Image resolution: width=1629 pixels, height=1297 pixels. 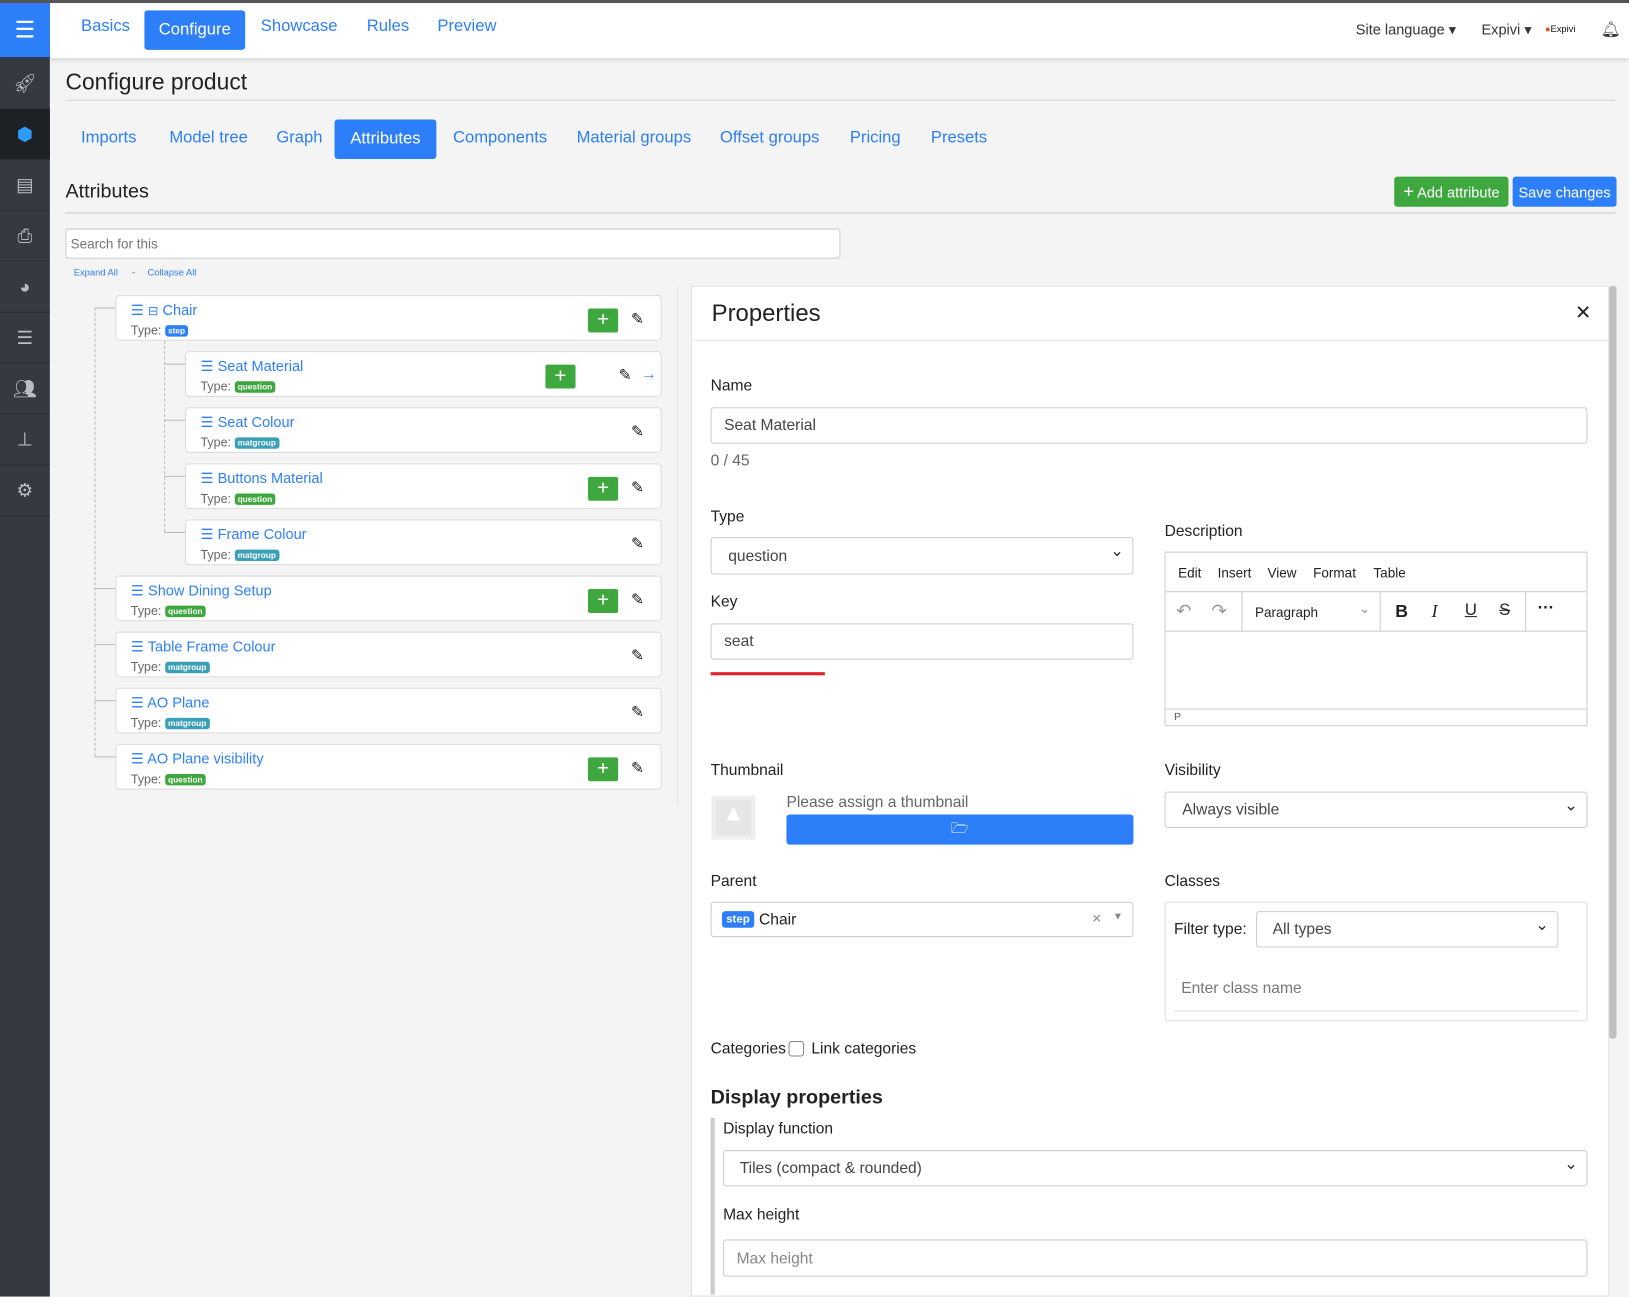 I want to click on more-icon: ···, so click(x=1546, y=608).